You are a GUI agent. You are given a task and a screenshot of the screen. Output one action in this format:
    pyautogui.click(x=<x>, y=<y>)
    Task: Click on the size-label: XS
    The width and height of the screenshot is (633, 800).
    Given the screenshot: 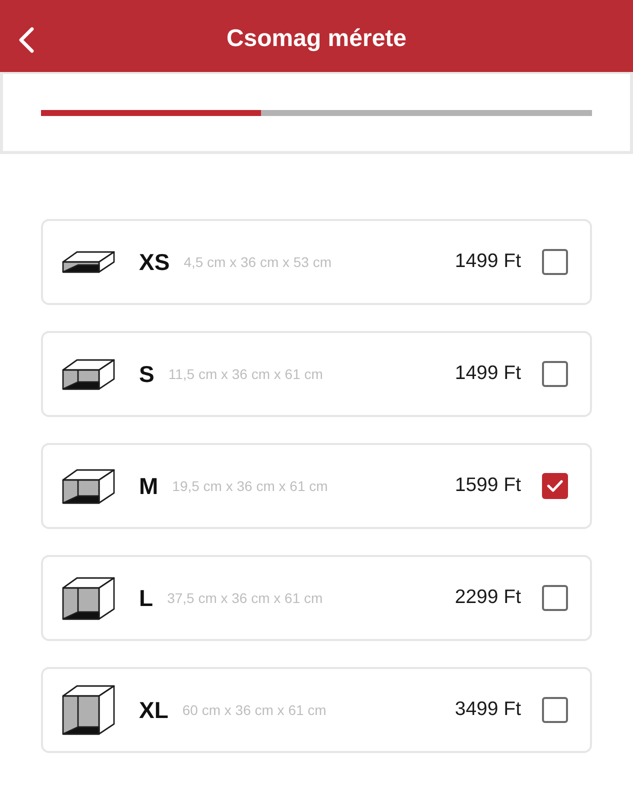 What is the action you would take?
    pyautogui.click(x=154, y=262)
    